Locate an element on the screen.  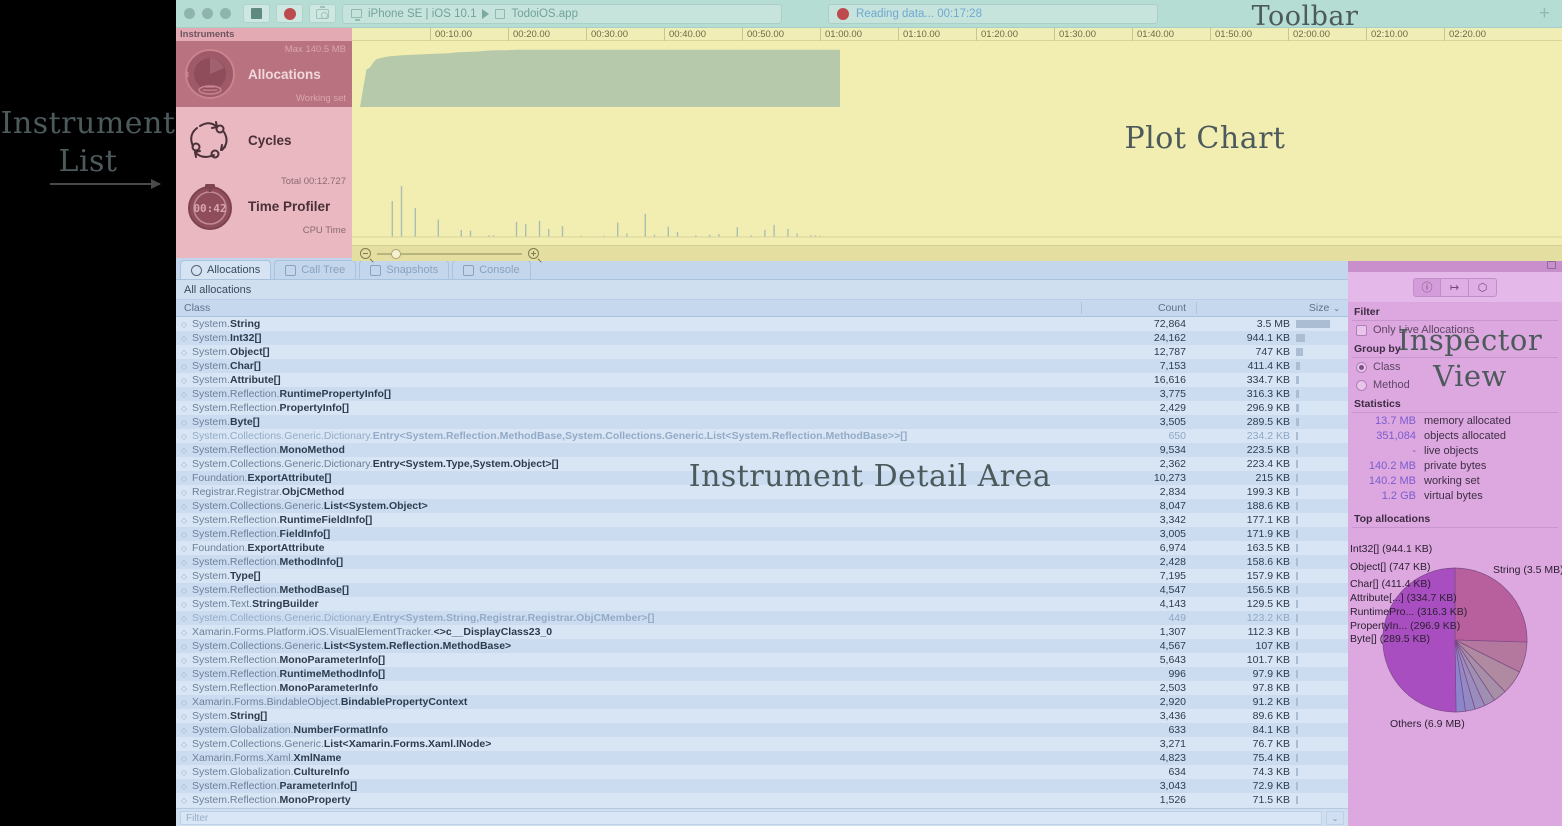
table-row: ◇ System.String 72,864 3.5 MB is located at coordinates (762, 324).